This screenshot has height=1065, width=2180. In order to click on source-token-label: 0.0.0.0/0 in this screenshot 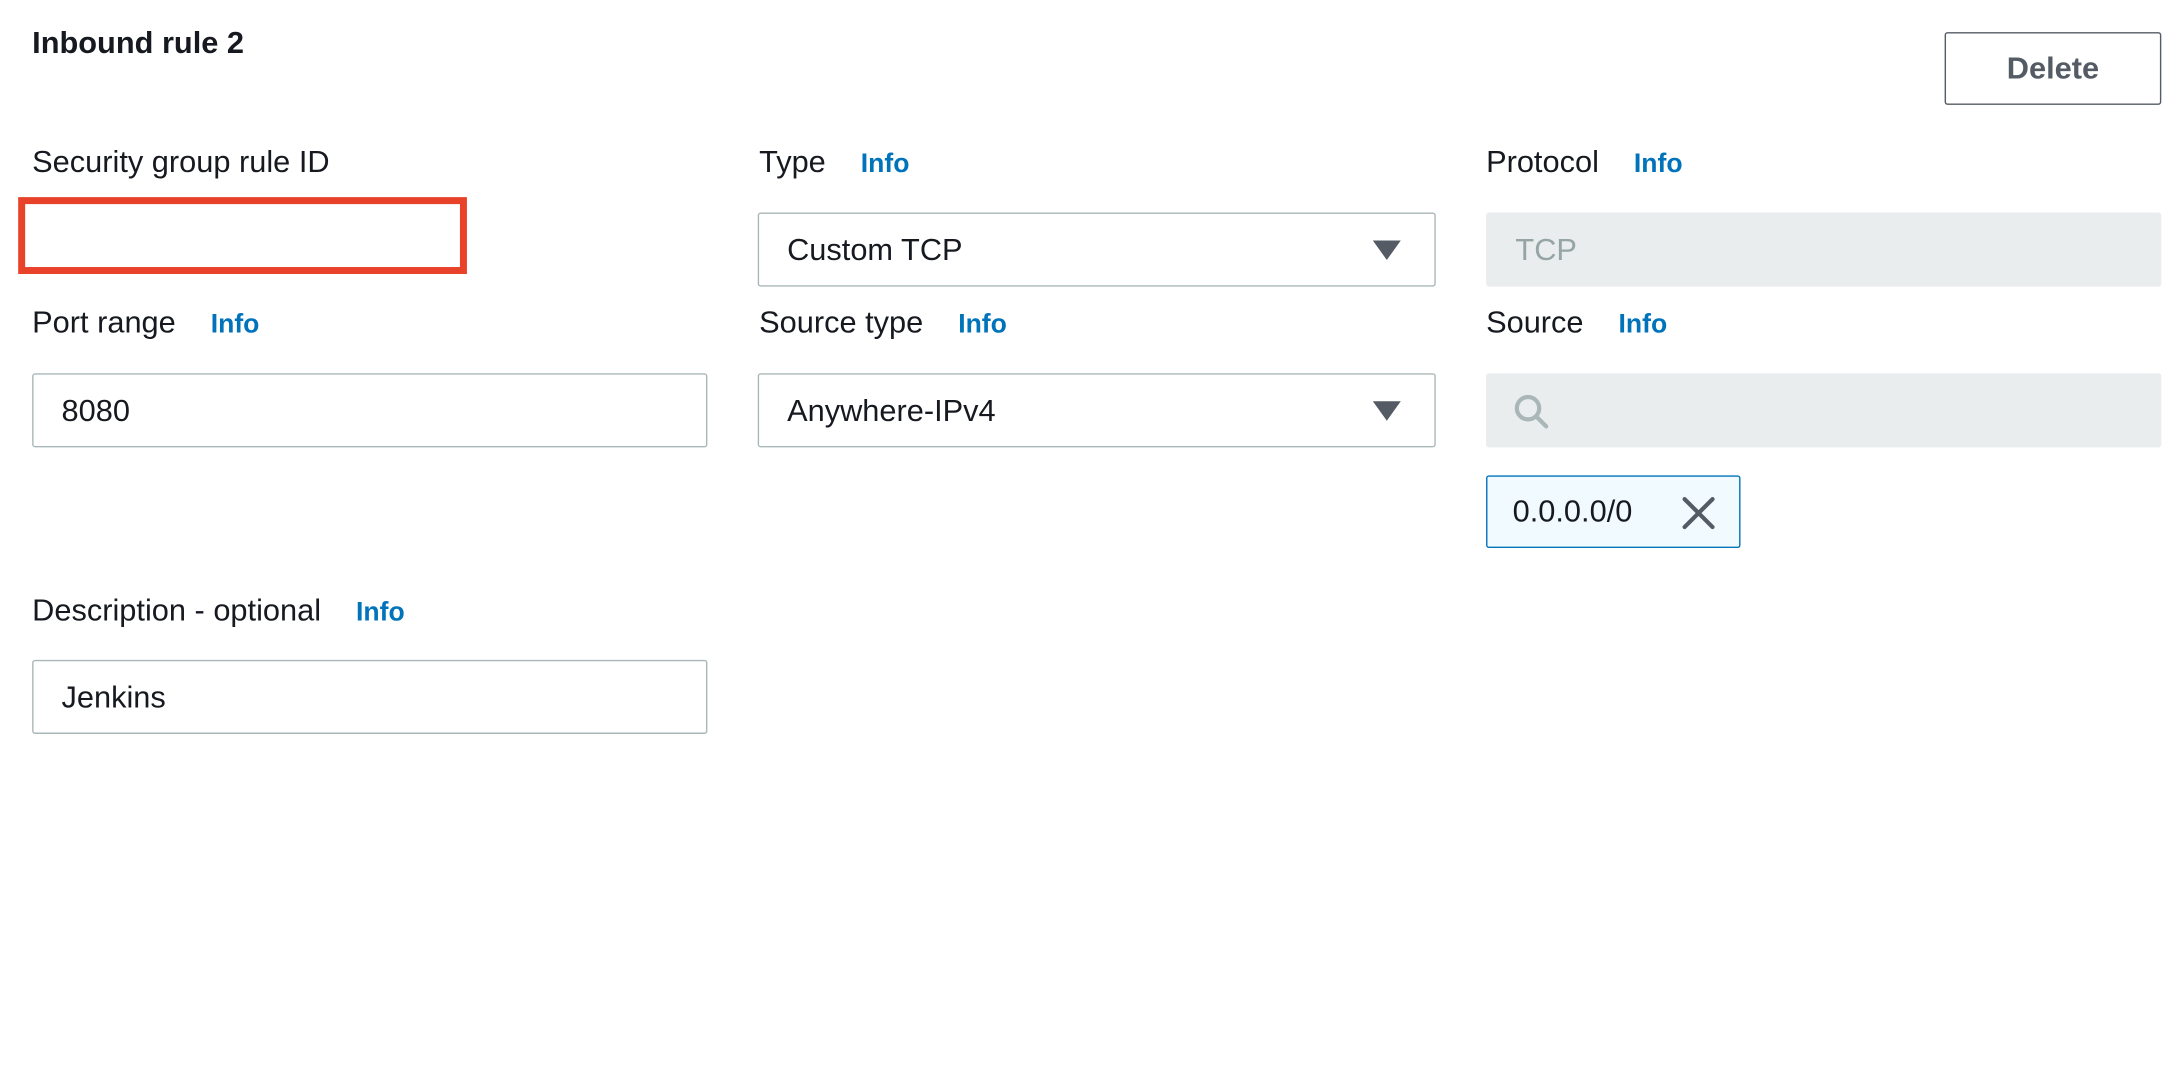, I will do `click(1572, 511)`.